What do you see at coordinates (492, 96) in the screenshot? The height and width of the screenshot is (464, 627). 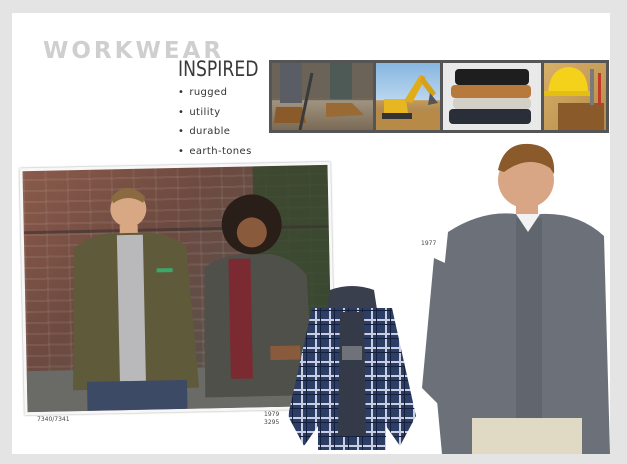 I see `folded-pants-photo` at bounding box center [492, 96].